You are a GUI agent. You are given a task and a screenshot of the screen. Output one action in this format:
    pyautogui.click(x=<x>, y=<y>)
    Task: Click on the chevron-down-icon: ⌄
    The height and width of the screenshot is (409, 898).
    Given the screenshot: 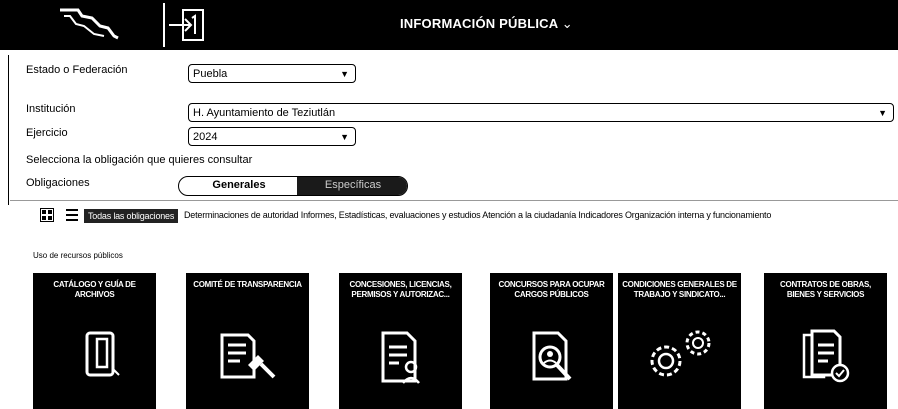 What is the action you would take?
    pyautogui.click(x=567, y=23)
    